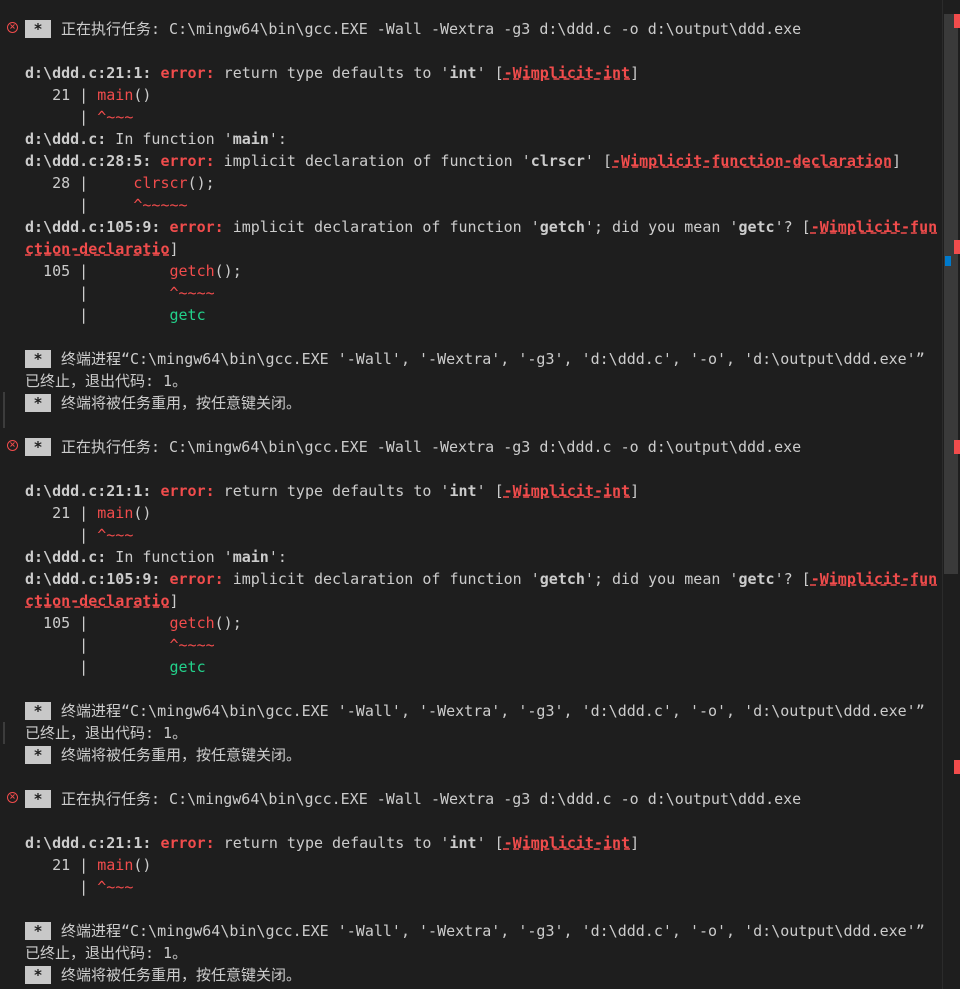  I want to click on caret-line: | ^~~~~~, so click(106, 205).